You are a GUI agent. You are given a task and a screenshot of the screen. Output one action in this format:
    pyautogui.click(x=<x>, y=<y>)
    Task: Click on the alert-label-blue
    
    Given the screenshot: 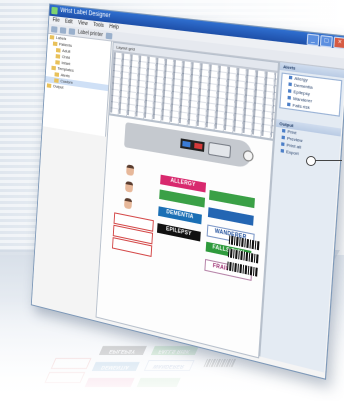 What is the action you would take?
    pyautogui.click(x=230, y=216)
    